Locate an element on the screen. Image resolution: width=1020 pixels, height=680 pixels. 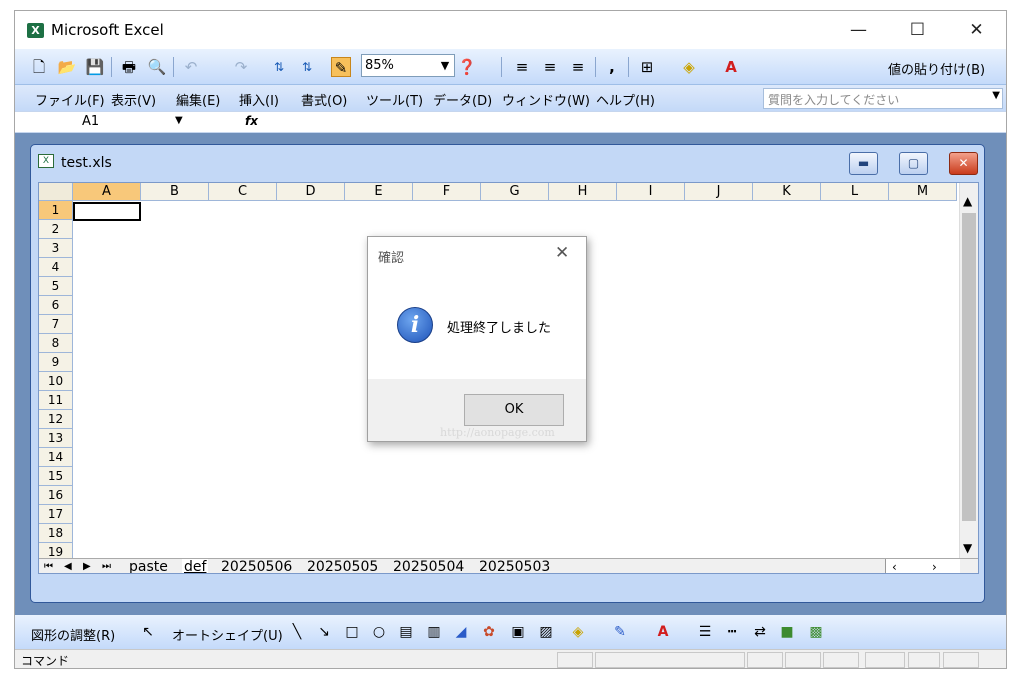
paste-values-button: 値の貼り付け(B) is located at coordinates (936, 68).